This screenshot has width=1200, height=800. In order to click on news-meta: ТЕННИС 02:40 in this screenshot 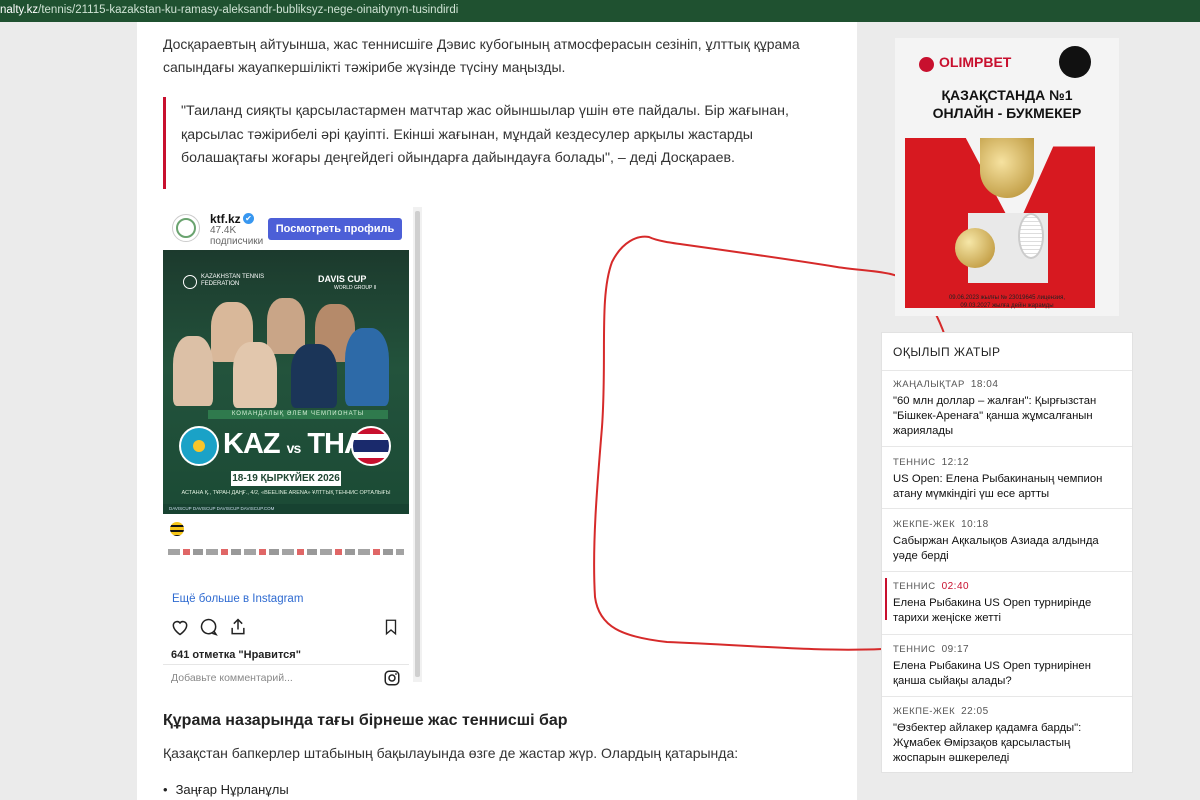, I will do `click(931, 586)`.